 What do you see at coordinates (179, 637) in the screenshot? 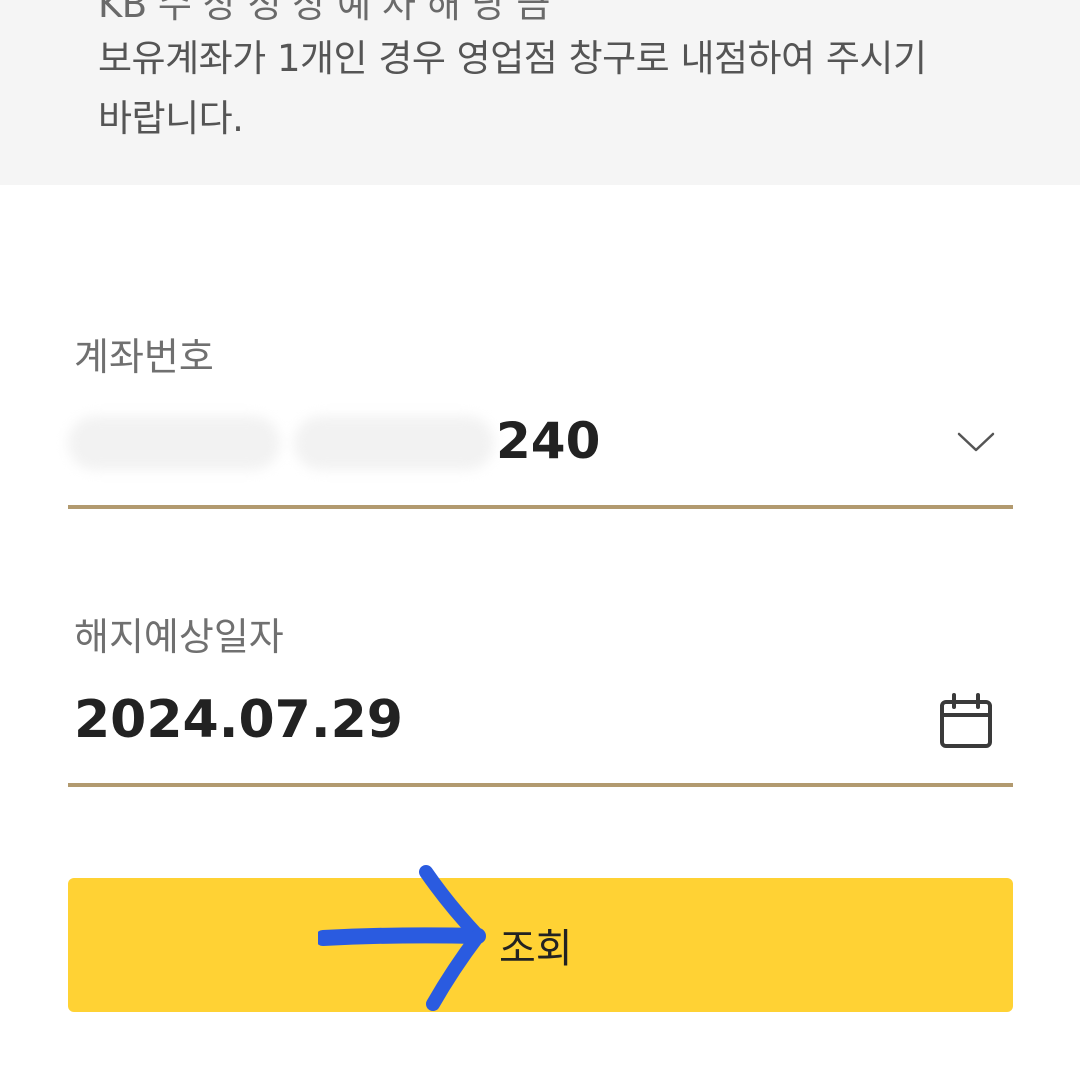
I see `closing-date-label: 해지예상일자` at bounding box center [179, 637].